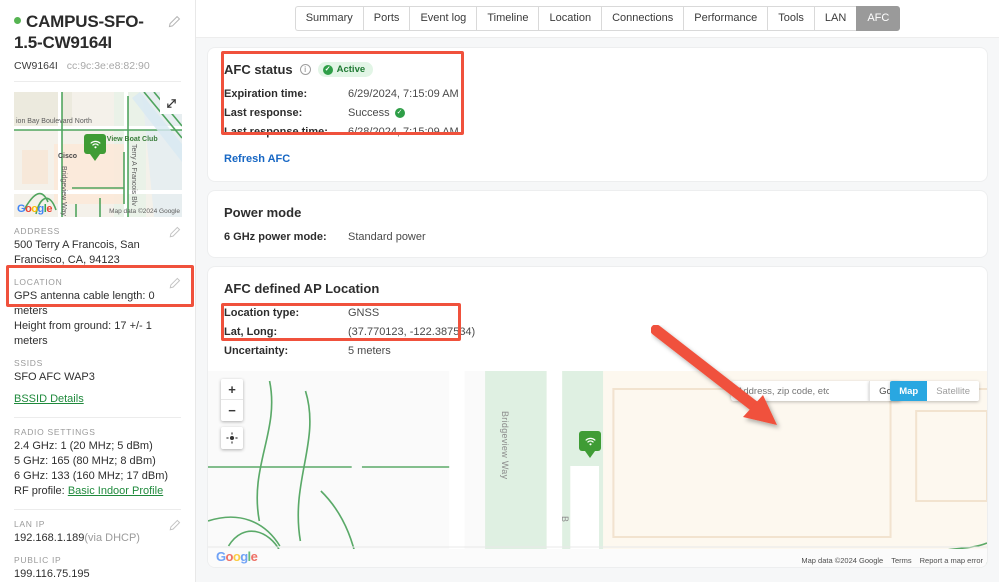  Describe the element at coordinates (97, 82) in the screenshot. I see `sidebar-divider-top` at that location.